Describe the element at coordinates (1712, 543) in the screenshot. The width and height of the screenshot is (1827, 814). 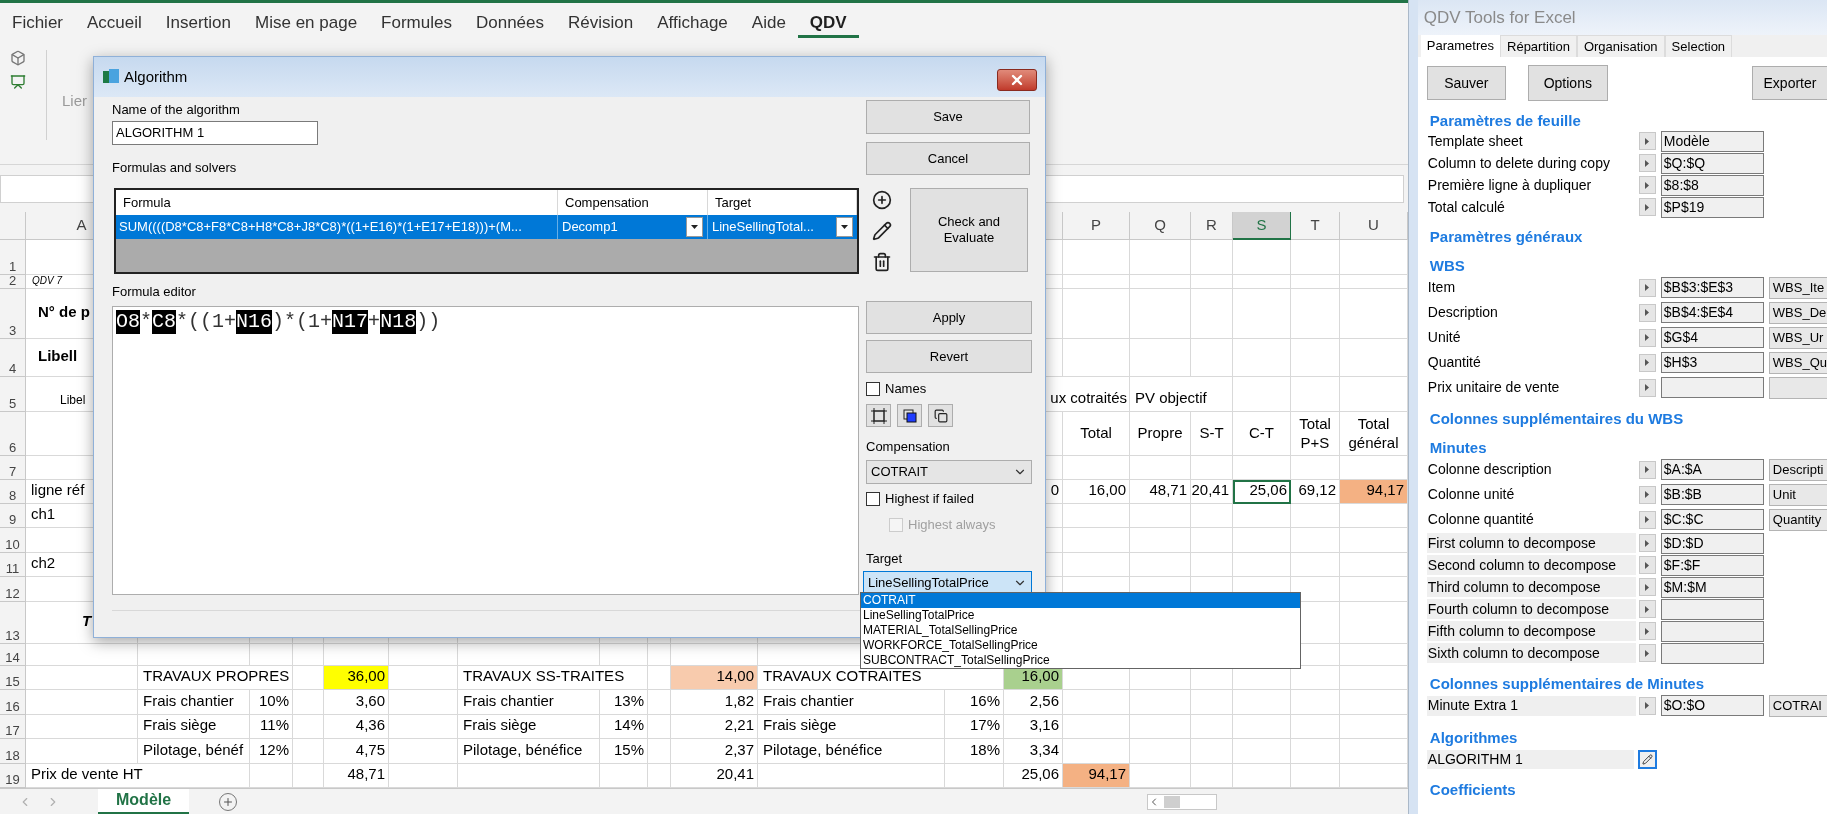
I see `range-field: $D:$D` at that location.